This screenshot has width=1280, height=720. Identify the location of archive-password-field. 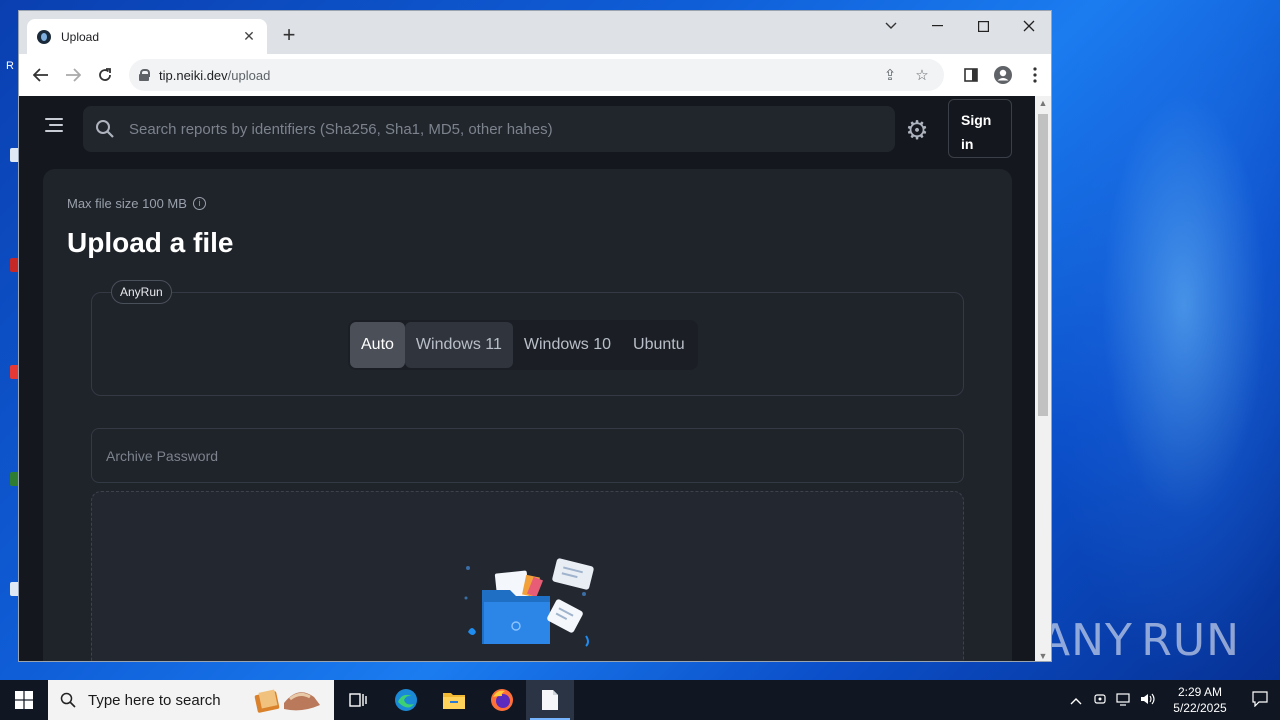
(527, 455).